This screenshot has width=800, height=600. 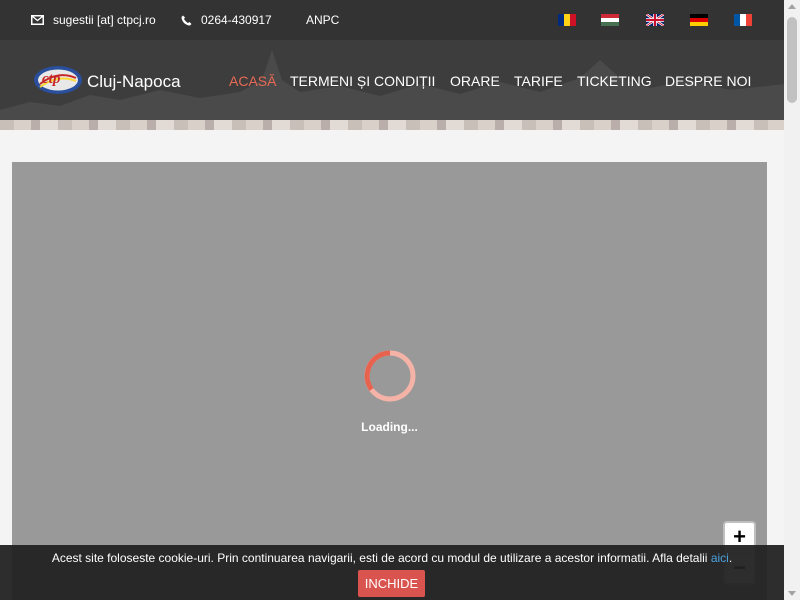 What do you see at coordinates (475, 81) in the screenshot?
I see `nav-orare: ORARE` at bounding box center [475, 81].